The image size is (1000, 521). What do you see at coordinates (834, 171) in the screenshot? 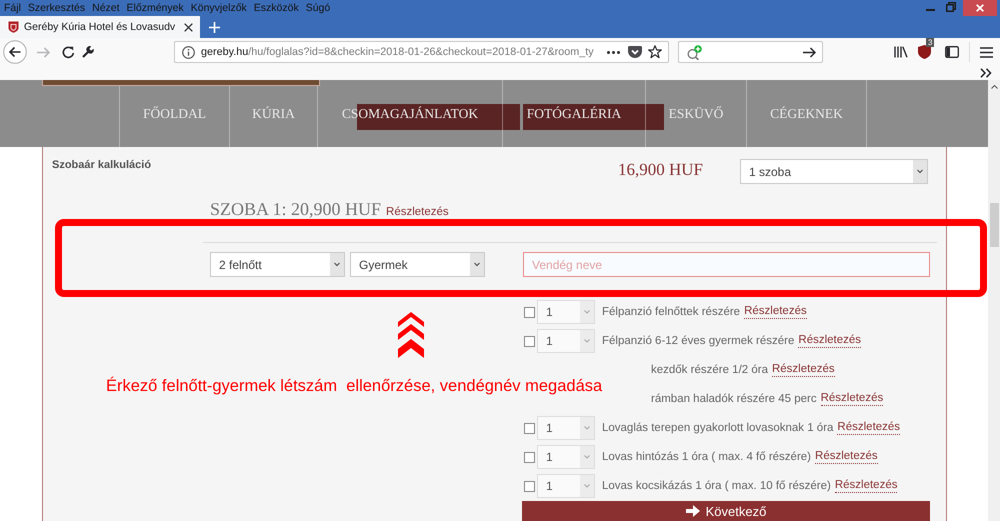
I see `rooms-select: 1 szoba` at bounding box center [834, 171].